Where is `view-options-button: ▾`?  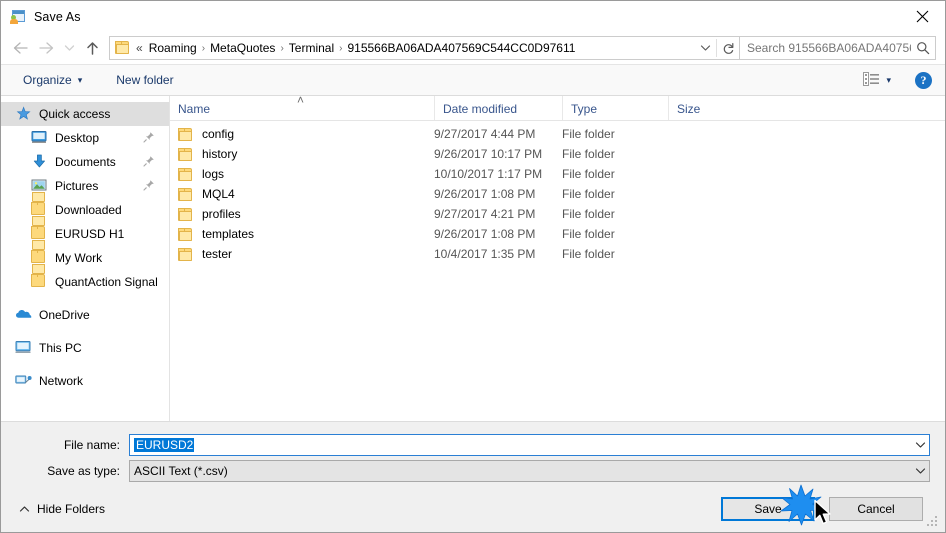 view-options-button: ▾ is located at coordinates (877, 80).